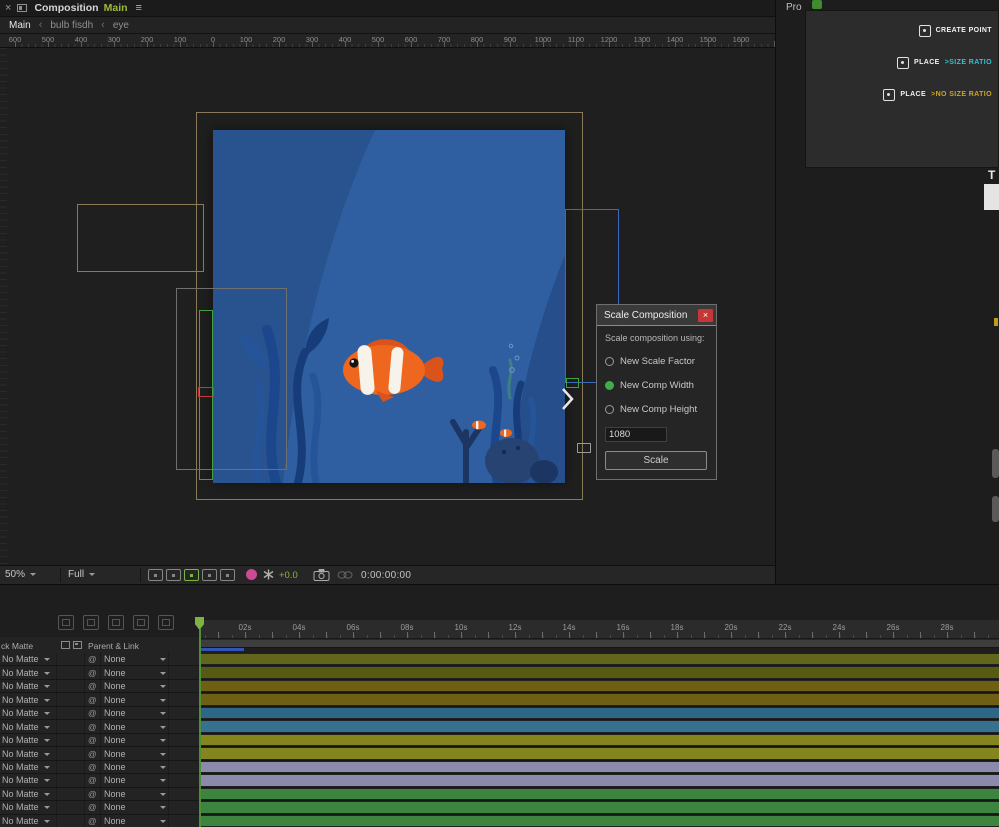 This screenshot has height=827, width=999. Describe the element at coordinates (968, 62) in the screenshot. I see `button-suffix: >SIZE RATIO` at that location.